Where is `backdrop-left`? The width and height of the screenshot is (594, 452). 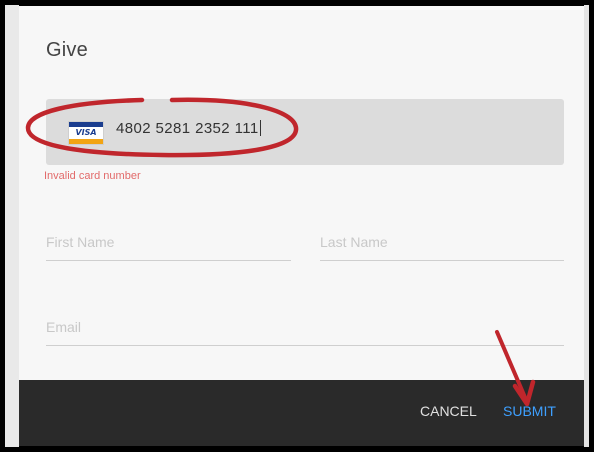 backdrop-left is located at coordinates (12, 226).